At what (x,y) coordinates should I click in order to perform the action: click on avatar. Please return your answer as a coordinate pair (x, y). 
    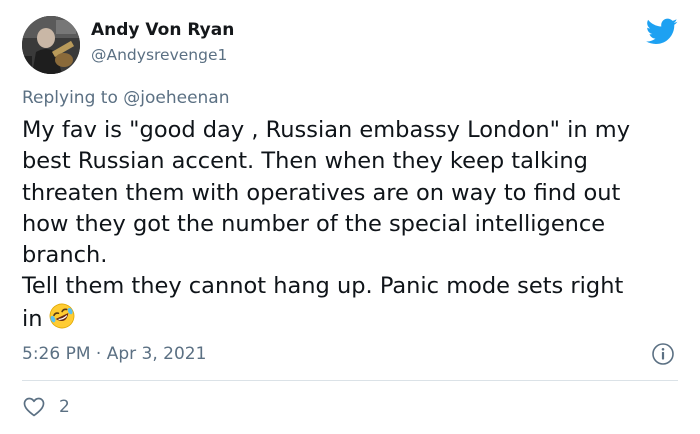
    Looking at the image, I should click on (51, 45).